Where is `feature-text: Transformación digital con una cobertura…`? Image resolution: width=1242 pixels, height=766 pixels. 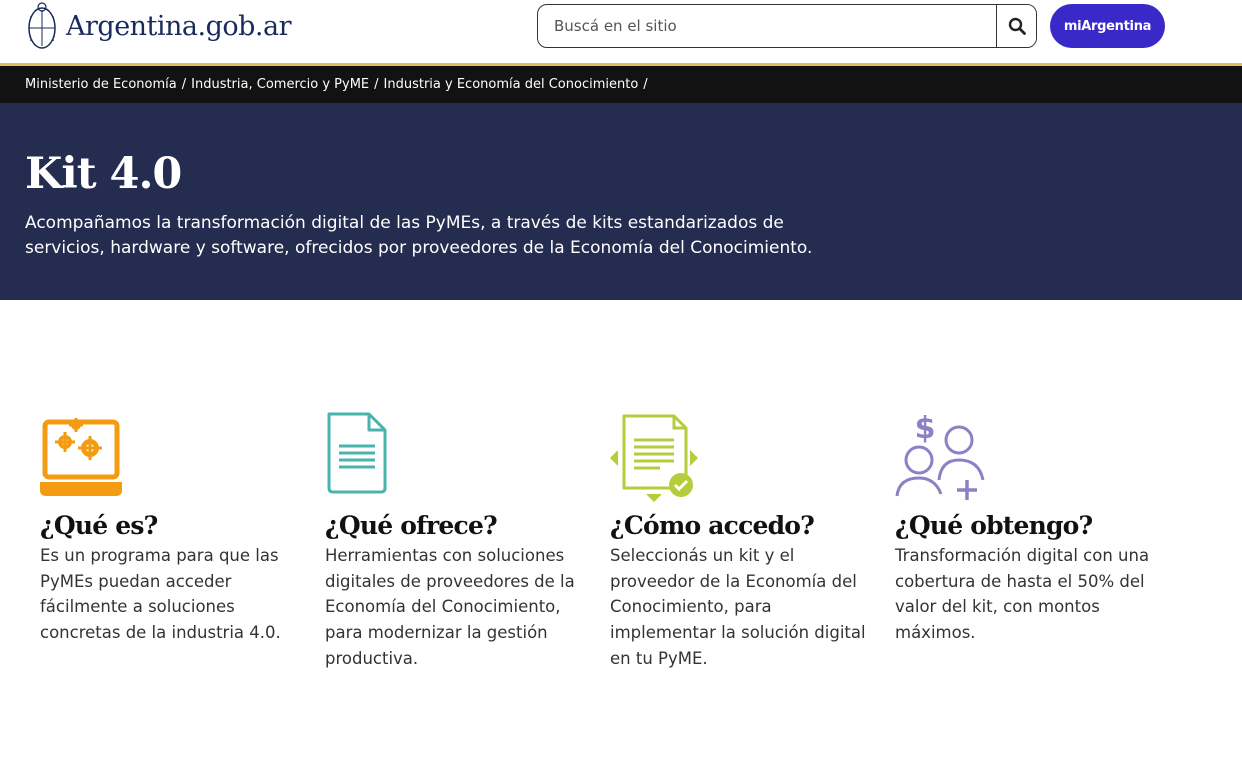
feature-text: Transformación digital con una cobertura… is located at coordinates (1022, 594).